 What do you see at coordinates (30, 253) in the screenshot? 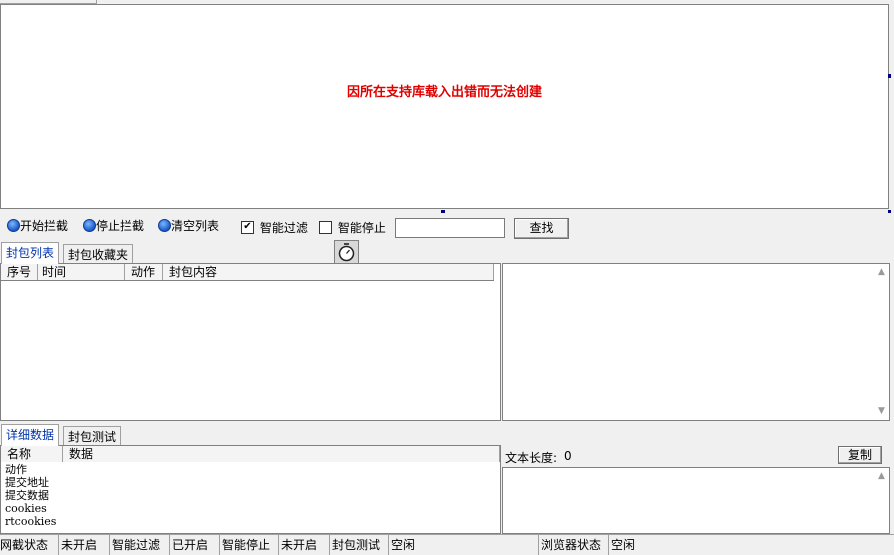
I see `tab-packet-list: 封包列表` at bounding box center [30, 253].